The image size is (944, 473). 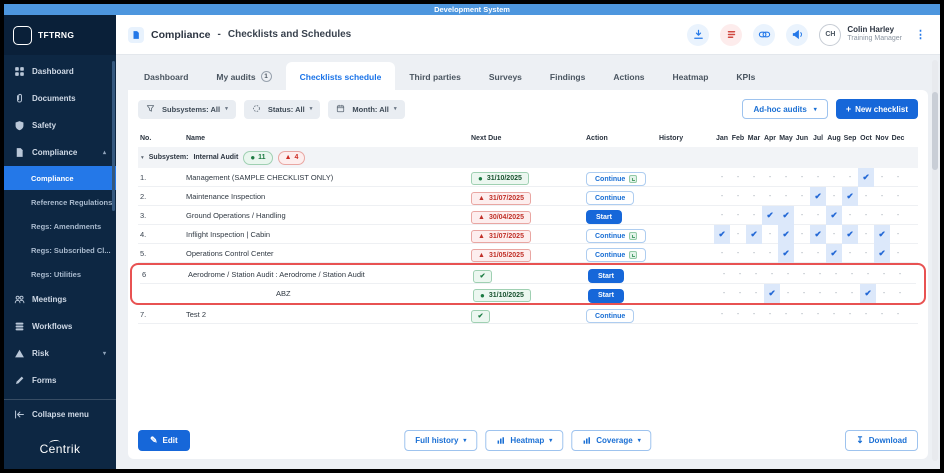 What do you see at coordinates (871, 30) in the screenshot?
I see `user-name: Colin Harley` at bounding box center [871, 30].